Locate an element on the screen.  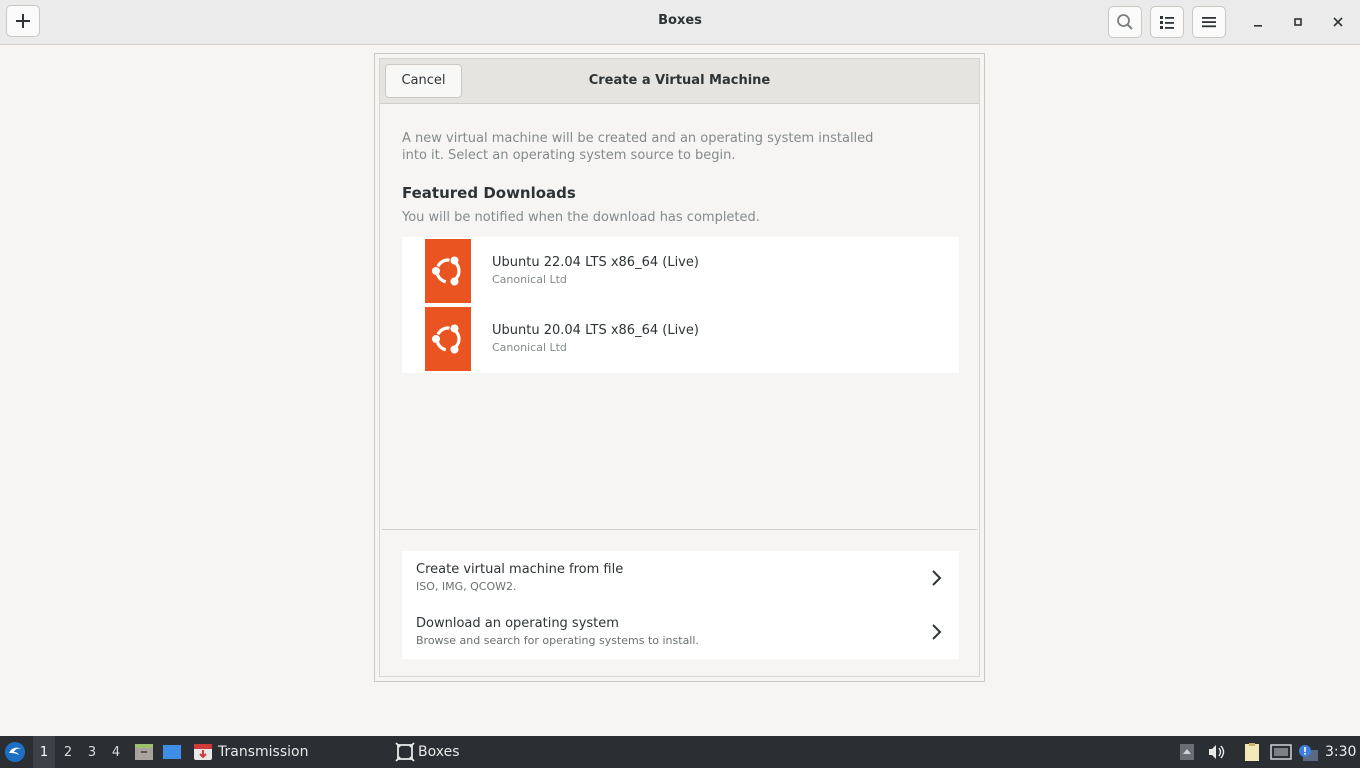
featured-downloads-title: Featured Downloads is located at coordinates (489, 193).